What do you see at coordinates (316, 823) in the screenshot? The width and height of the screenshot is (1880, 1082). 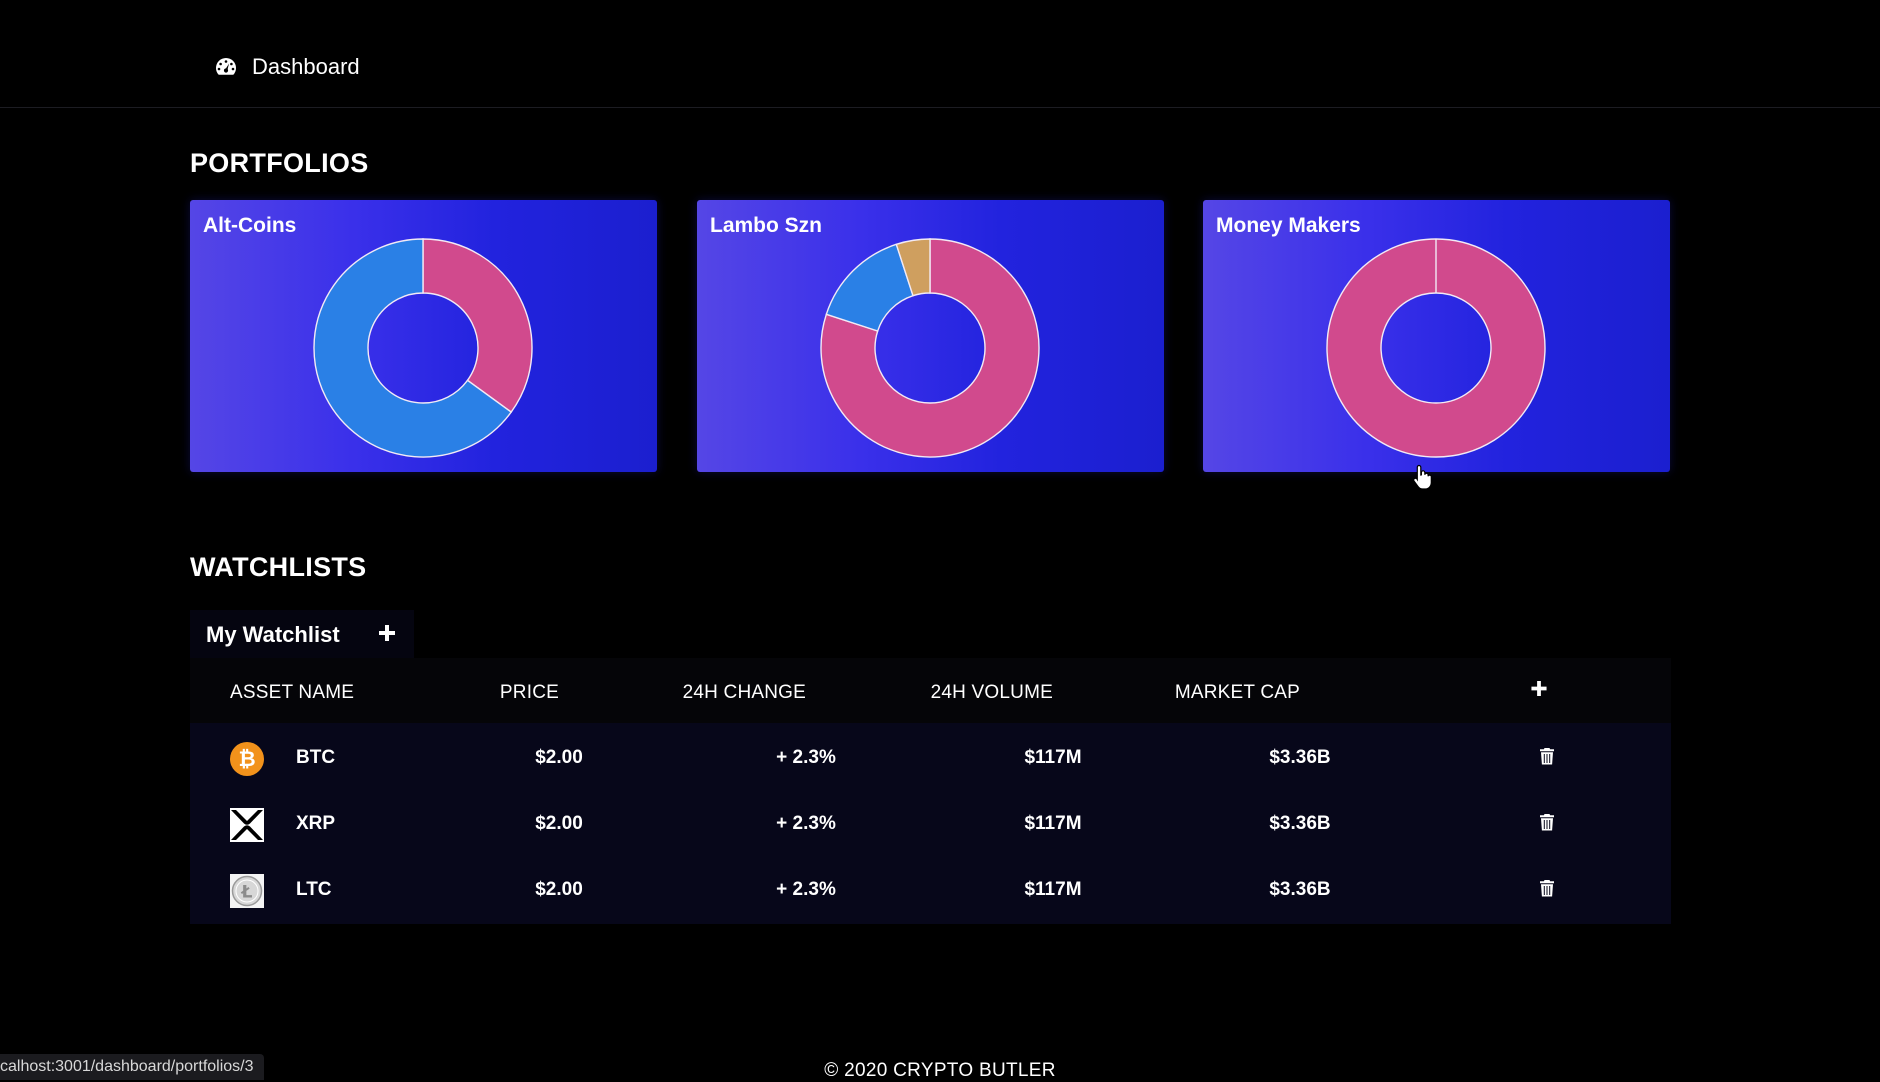 I see `asset-symbol: XRP` at bounding box center [316, 823].